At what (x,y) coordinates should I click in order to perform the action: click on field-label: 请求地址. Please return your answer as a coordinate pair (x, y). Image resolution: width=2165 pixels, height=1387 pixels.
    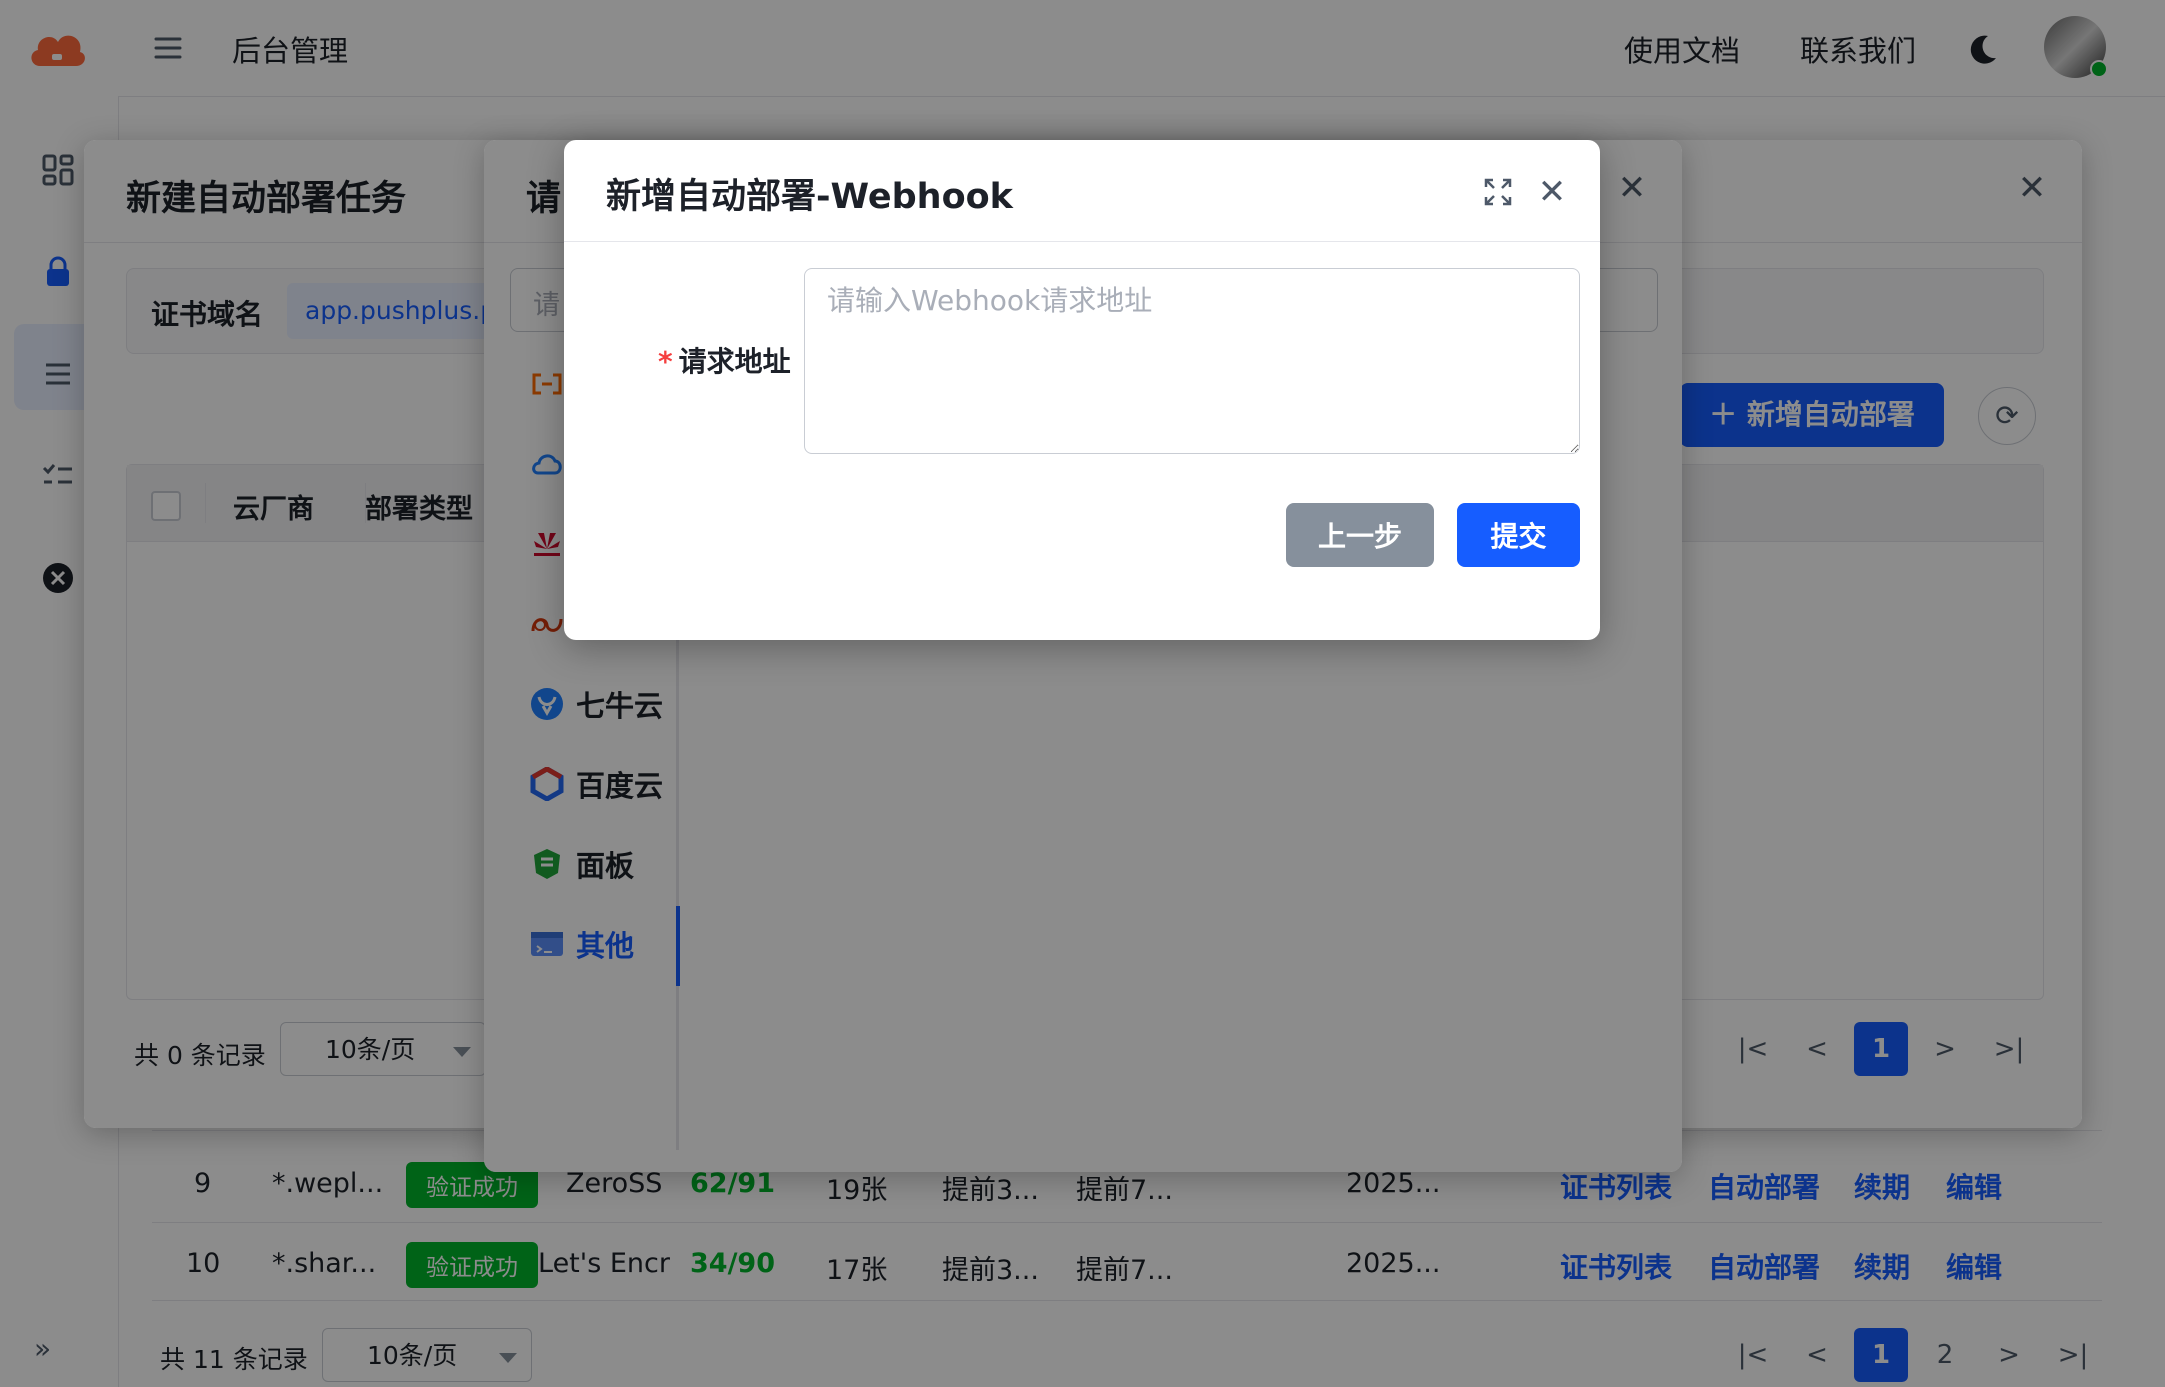
    Looking at the image, I should click on (734, 361).